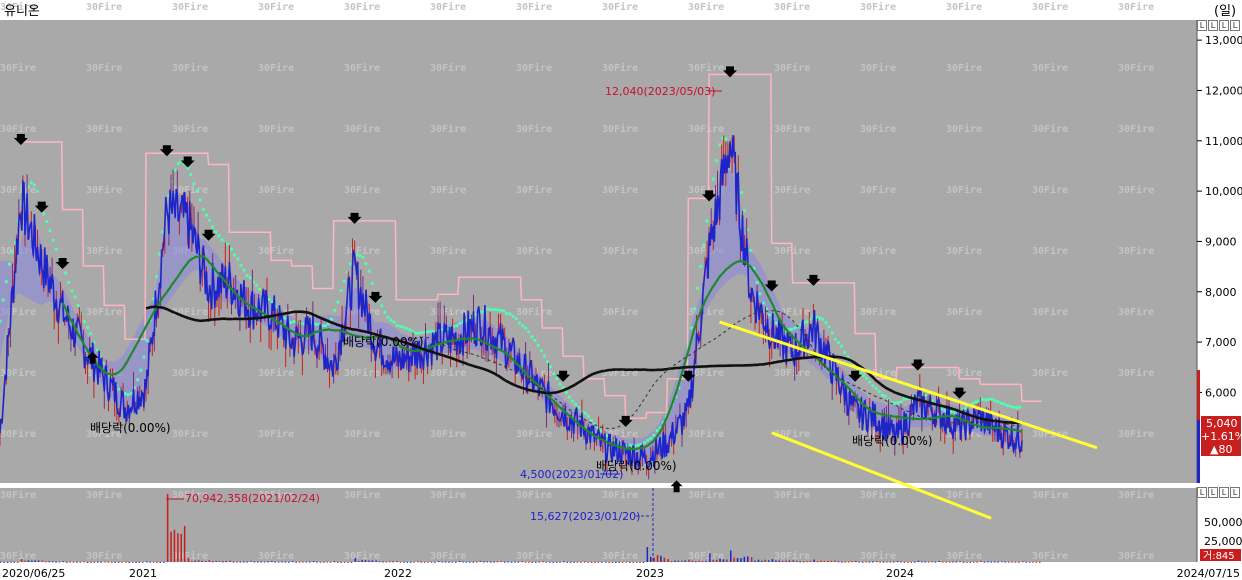  I want to click on stock-name: 유니온, so click(22, 11).